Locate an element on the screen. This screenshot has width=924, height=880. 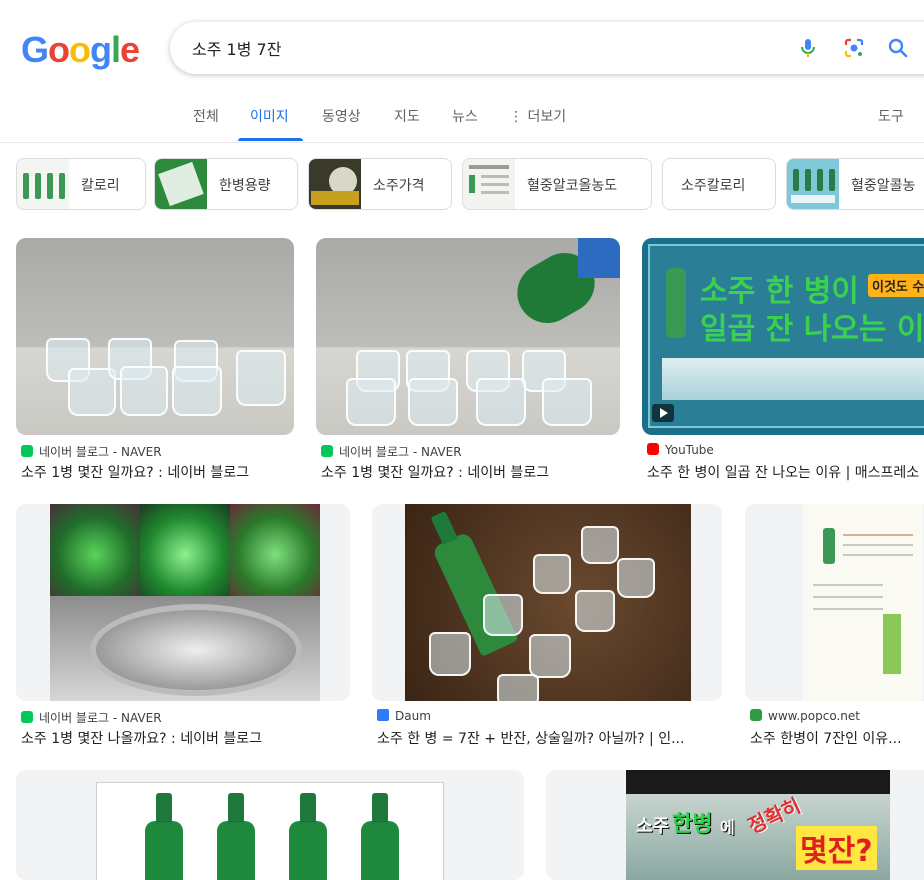
result-title: 소주 한 병이 일곱 잔 나오는 이유 | 매스프레소 is located at coordinates (785, 472).